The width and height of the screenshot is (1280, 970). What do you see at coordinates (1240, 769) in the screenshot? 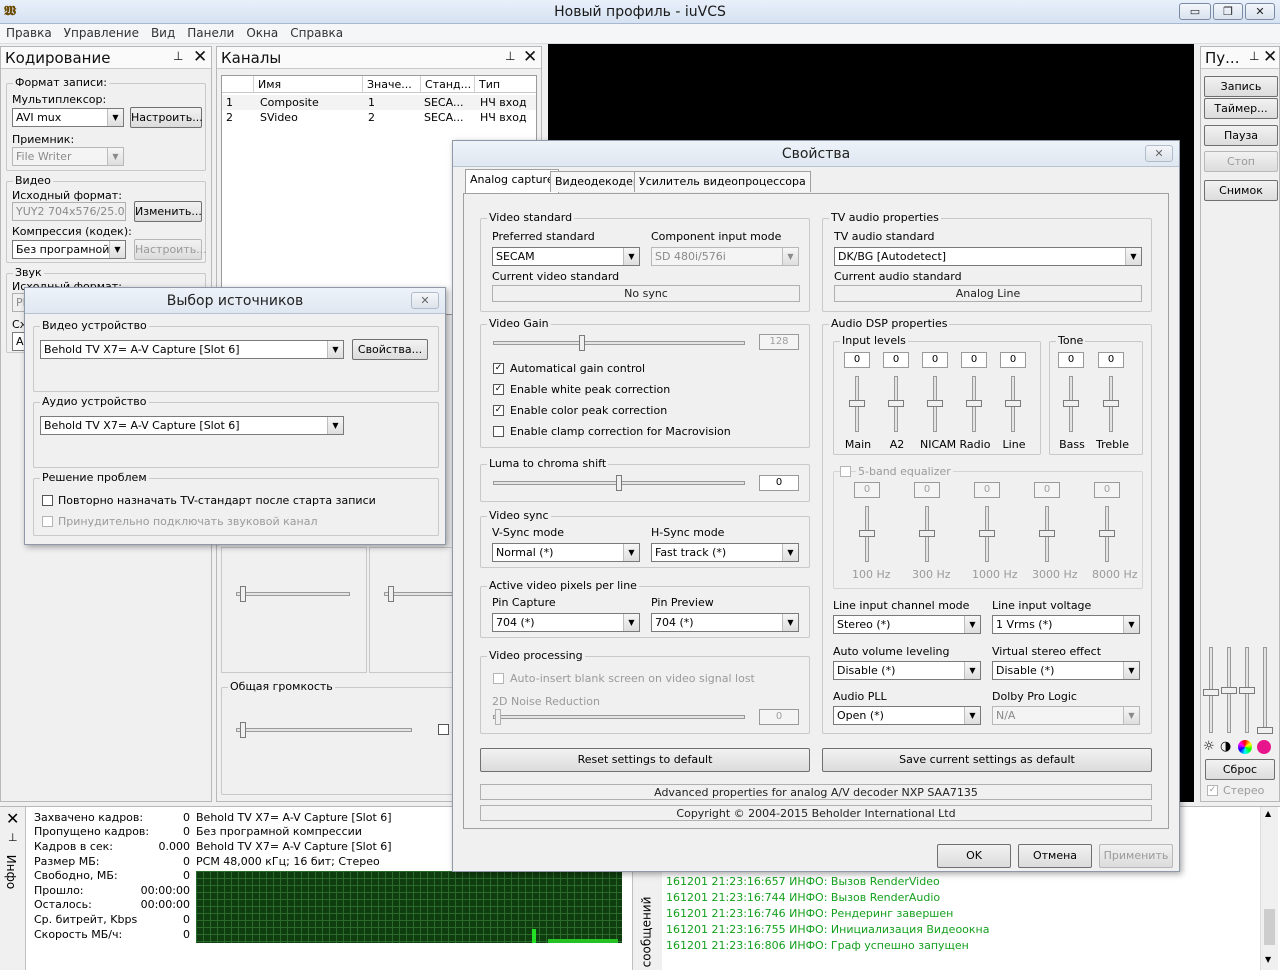
I see `reset-button: Сброс` at bounding box center [1240, 769].